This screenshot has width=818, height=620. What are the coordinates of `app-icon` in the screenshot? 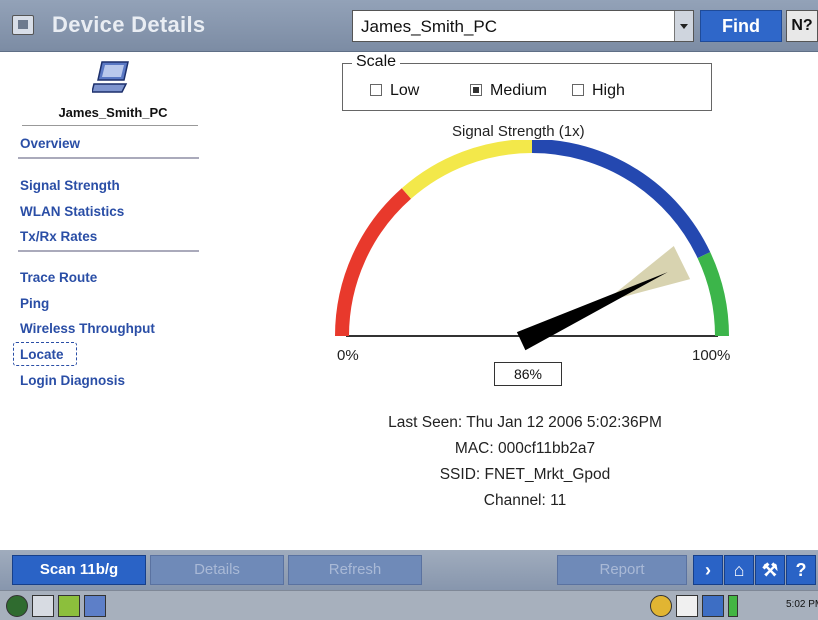 It's located at (69, 606).